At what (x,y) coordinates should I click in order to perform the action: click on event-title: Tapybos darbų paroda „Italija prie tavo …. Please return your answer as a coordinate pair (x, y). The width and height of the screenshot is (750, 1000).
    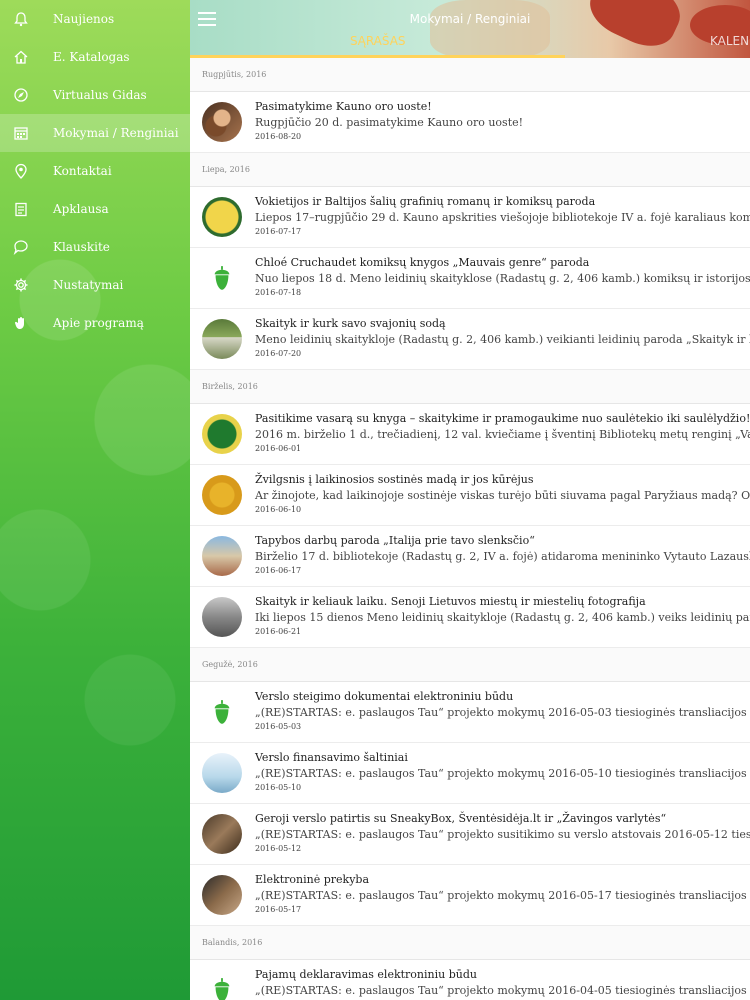
    Looking at the image, I should click on (395, 540).